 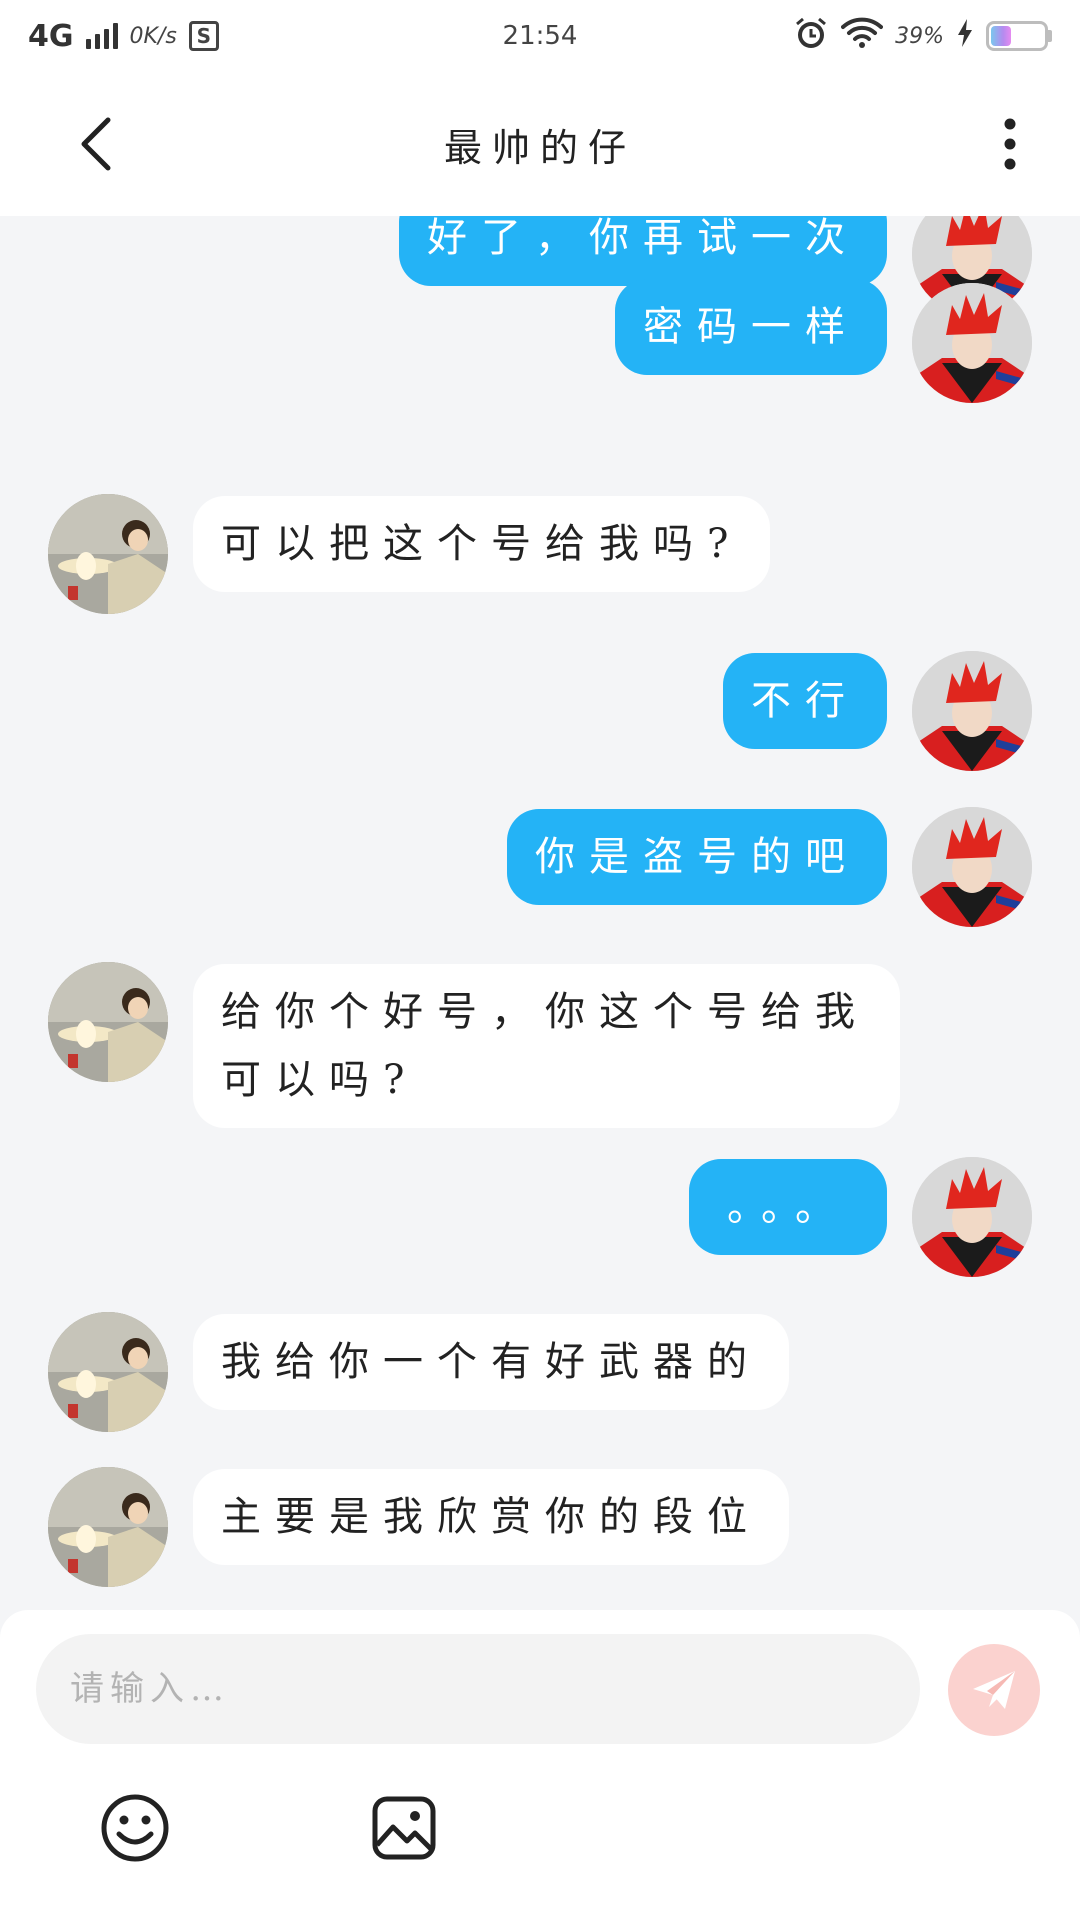 I want to click on battery-fill, so click(x=1001, y=36).